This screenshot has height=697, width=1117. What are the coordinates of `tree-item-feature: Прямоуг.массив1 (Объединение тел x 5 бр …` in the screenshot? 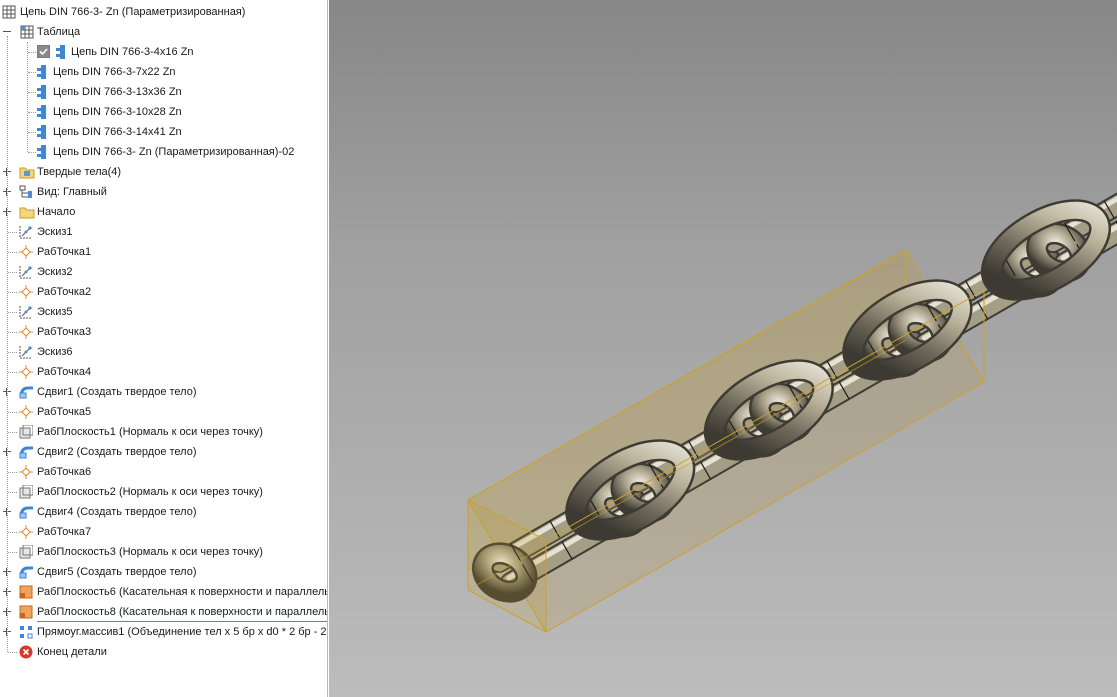 It's located at (163, 632).